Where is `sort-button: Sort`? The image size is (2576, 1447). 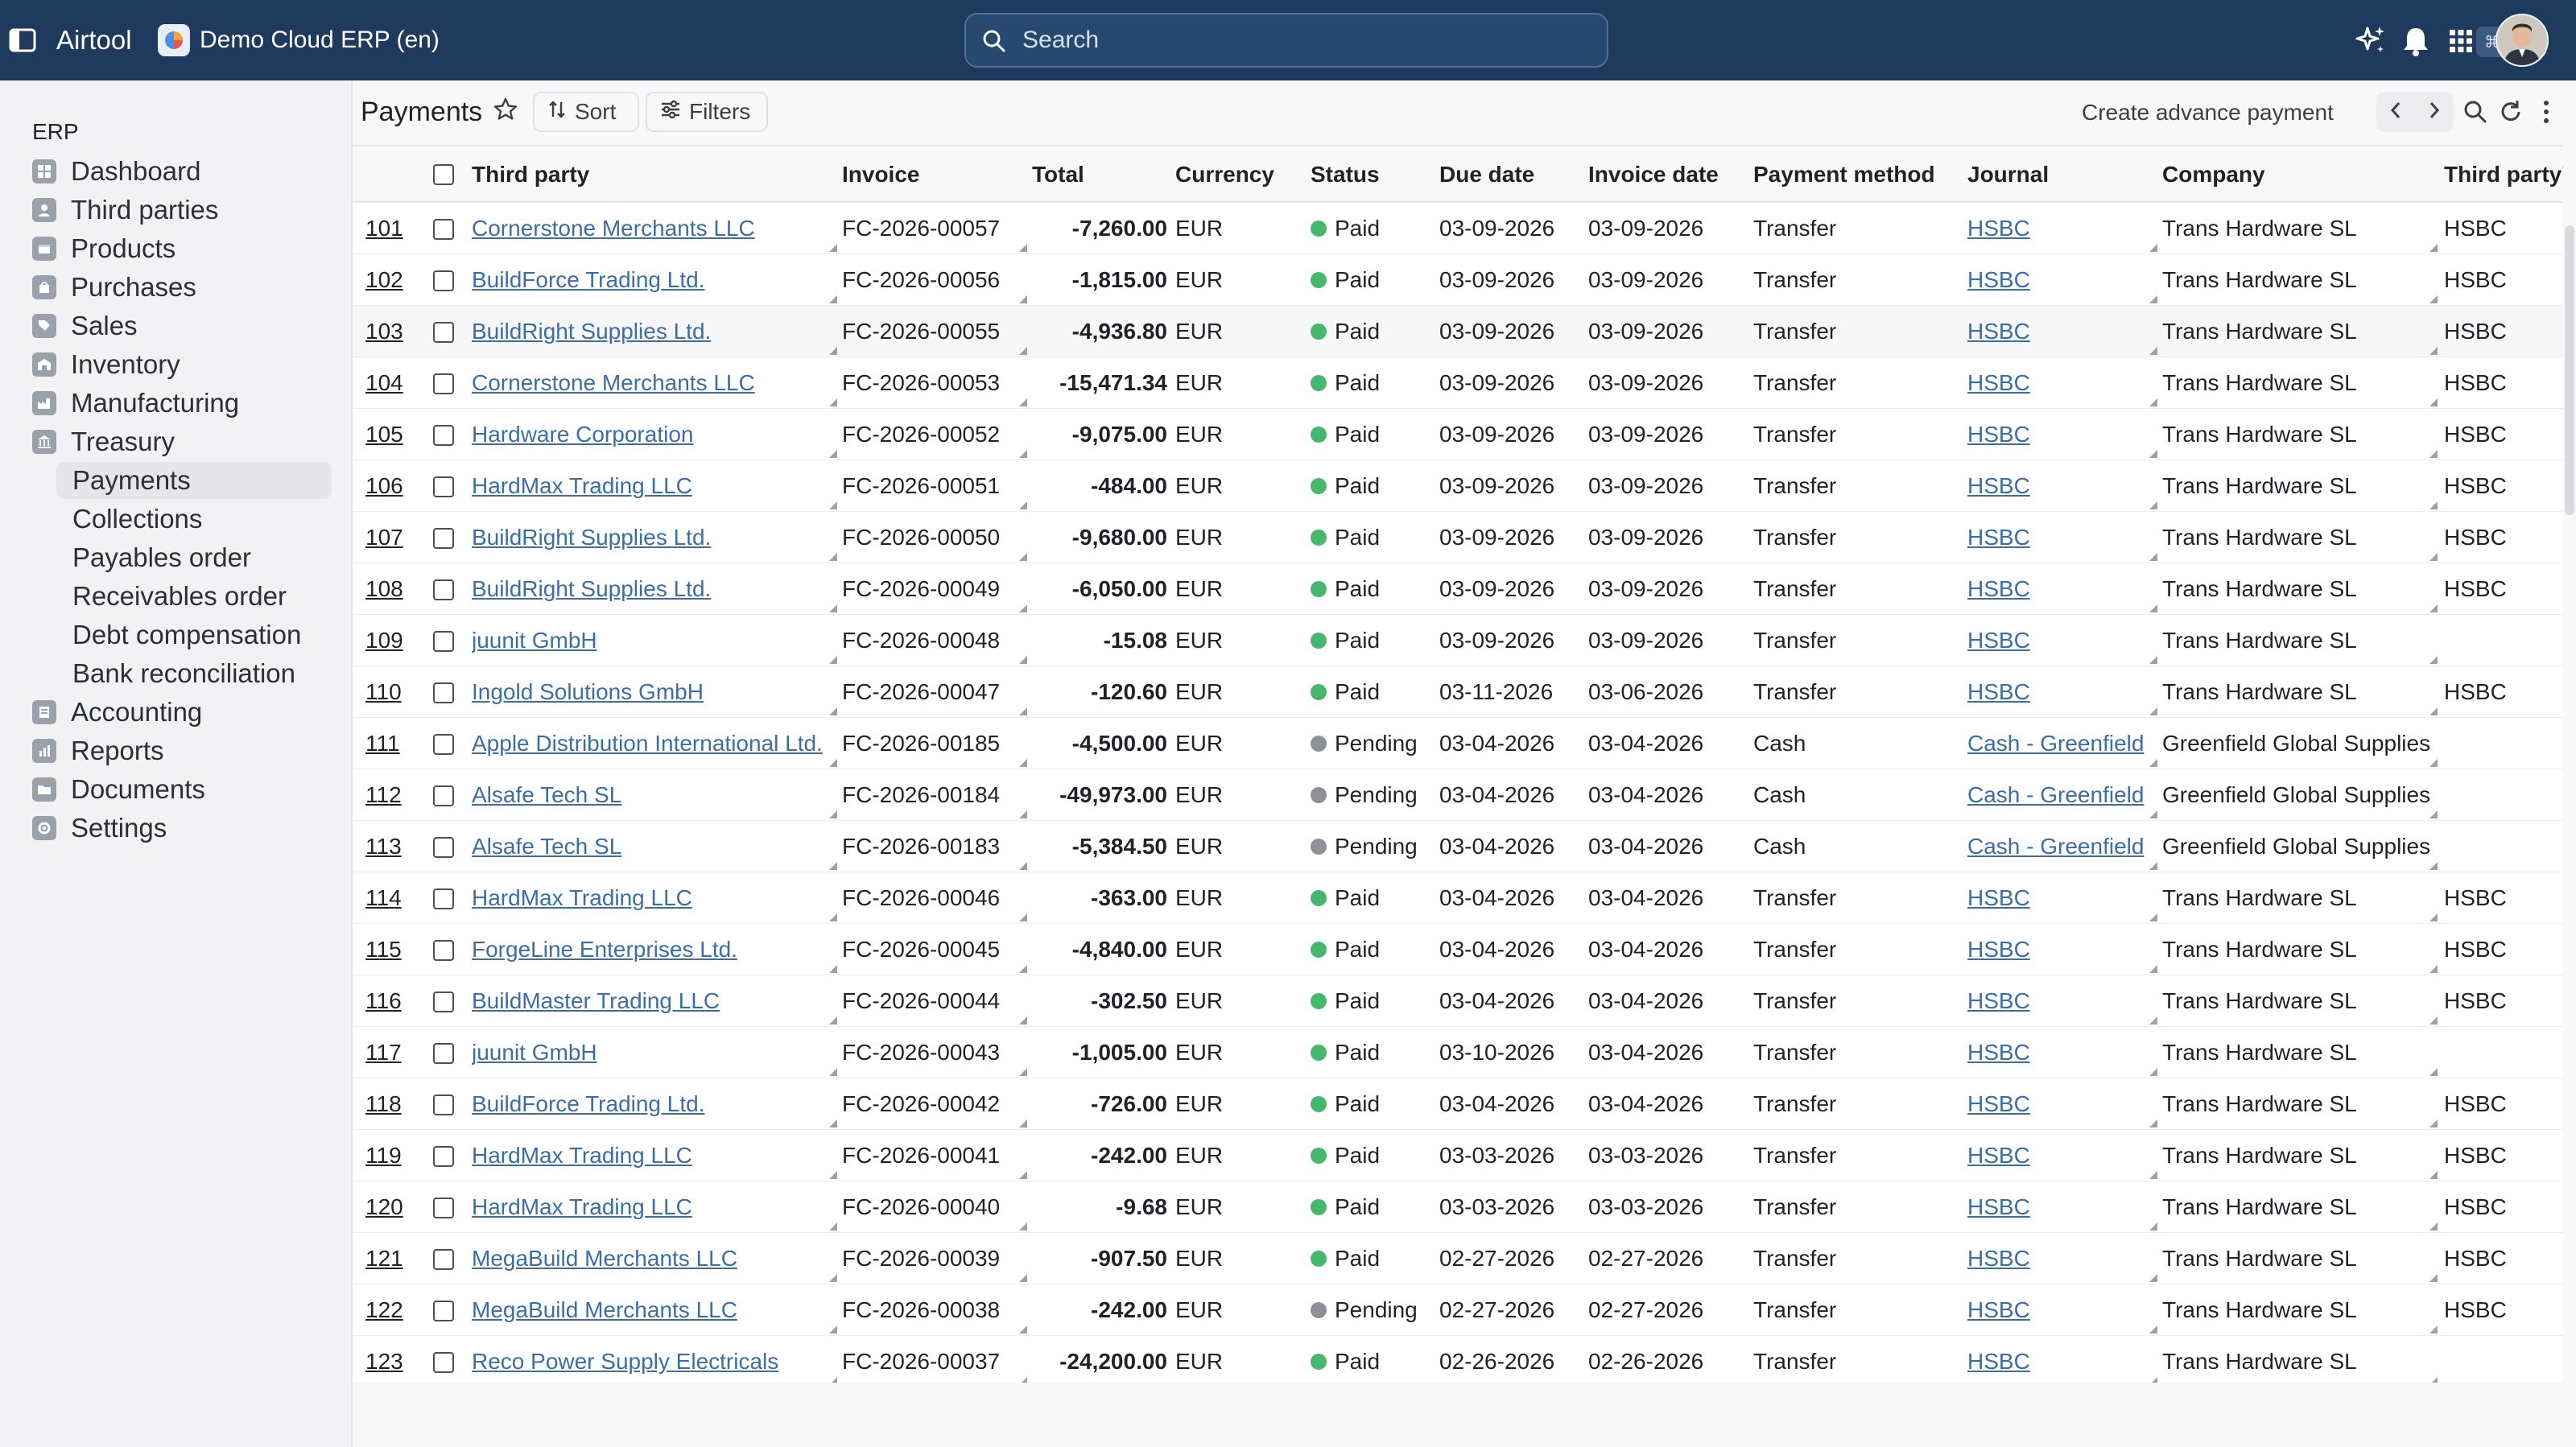 sort-button: Sort is located at coordinates (586, 112).